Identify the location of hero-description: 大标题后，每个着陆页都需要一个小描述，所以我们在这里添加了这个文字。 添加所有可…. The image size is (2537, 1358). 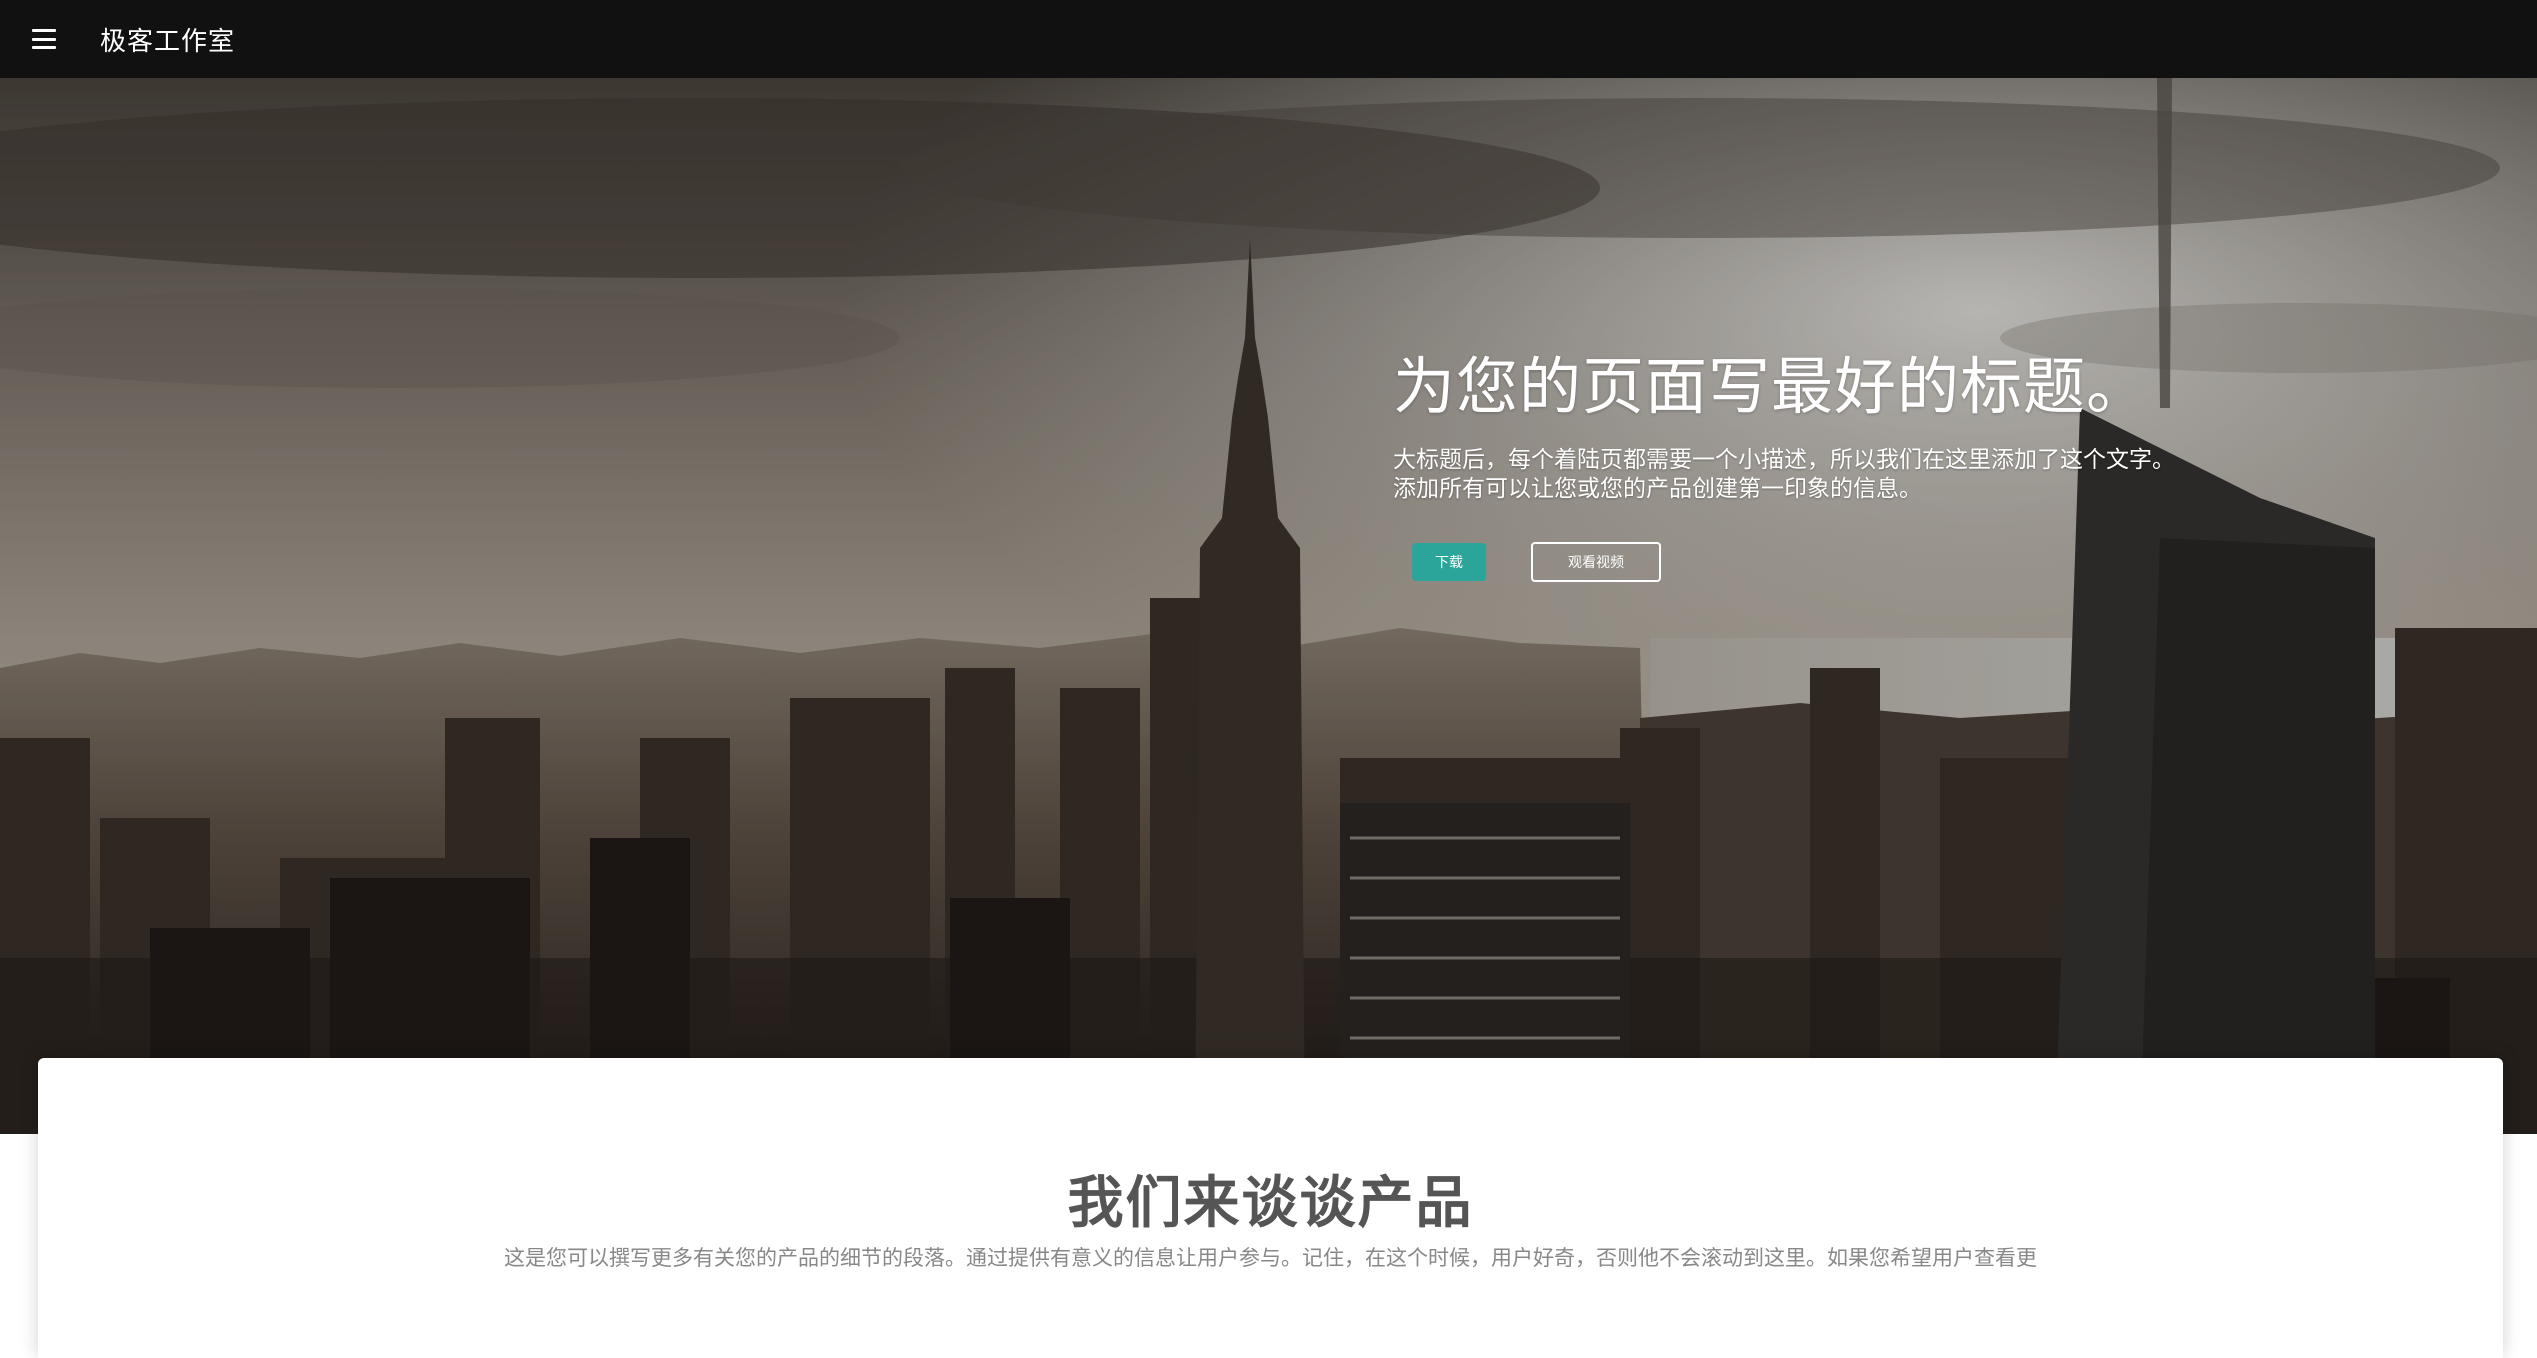
(1893, 475).